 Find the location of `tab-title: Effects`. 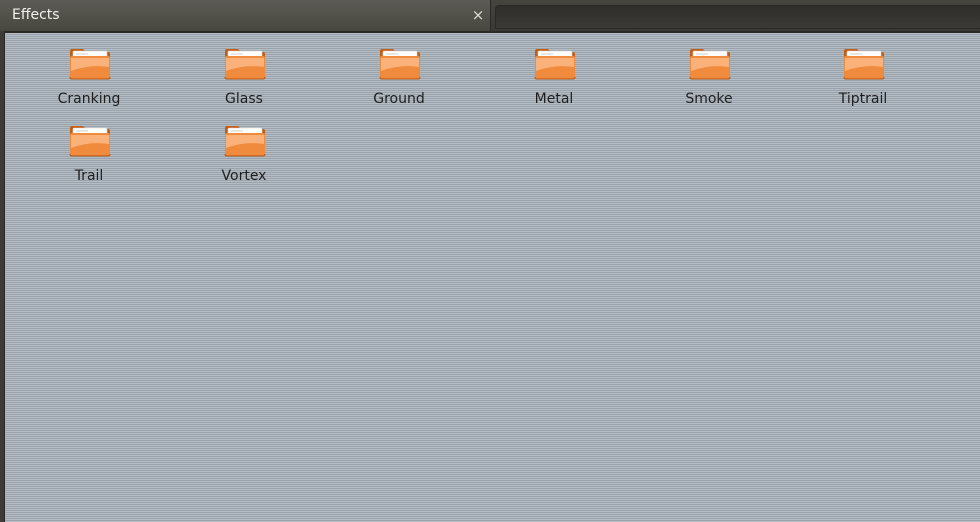

tab-title: Effects is located at coordinates (36, 15).